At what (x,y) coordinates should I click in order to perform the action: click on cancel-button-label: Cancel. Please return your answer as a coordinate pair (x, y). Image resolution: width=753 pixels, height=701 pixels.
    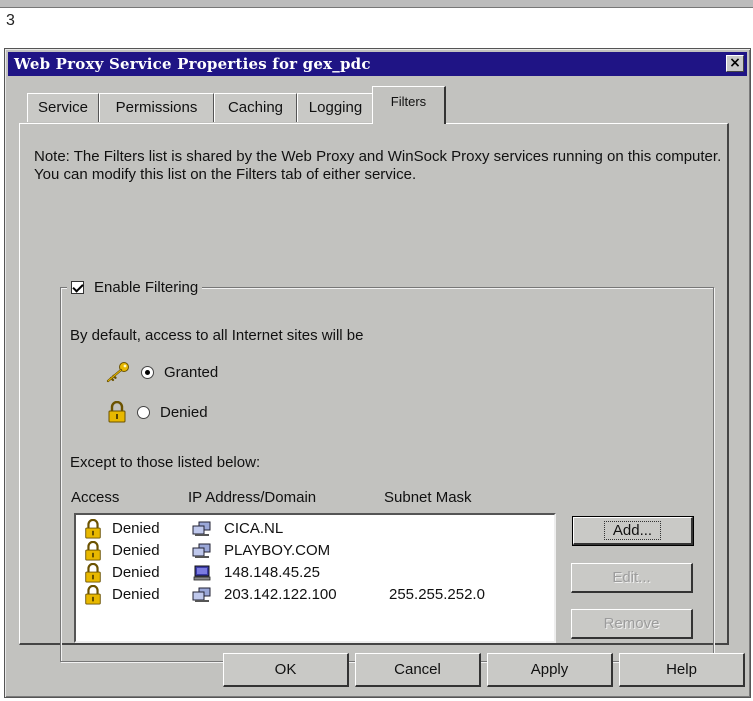
    Looking at the image, I should click on (417, 669).